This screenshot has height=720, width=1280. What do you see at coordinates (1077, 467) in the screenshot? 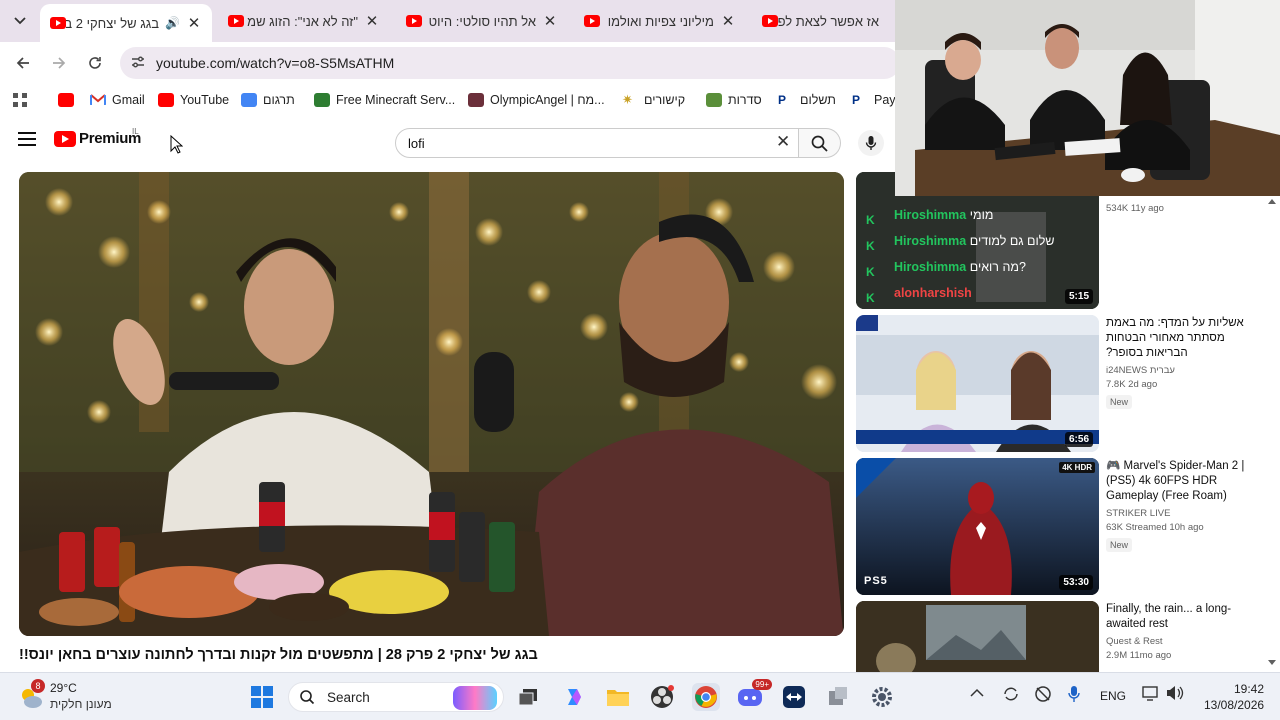
I see `quality-badge: 4K HDR` at bounding box center [1077, 467].